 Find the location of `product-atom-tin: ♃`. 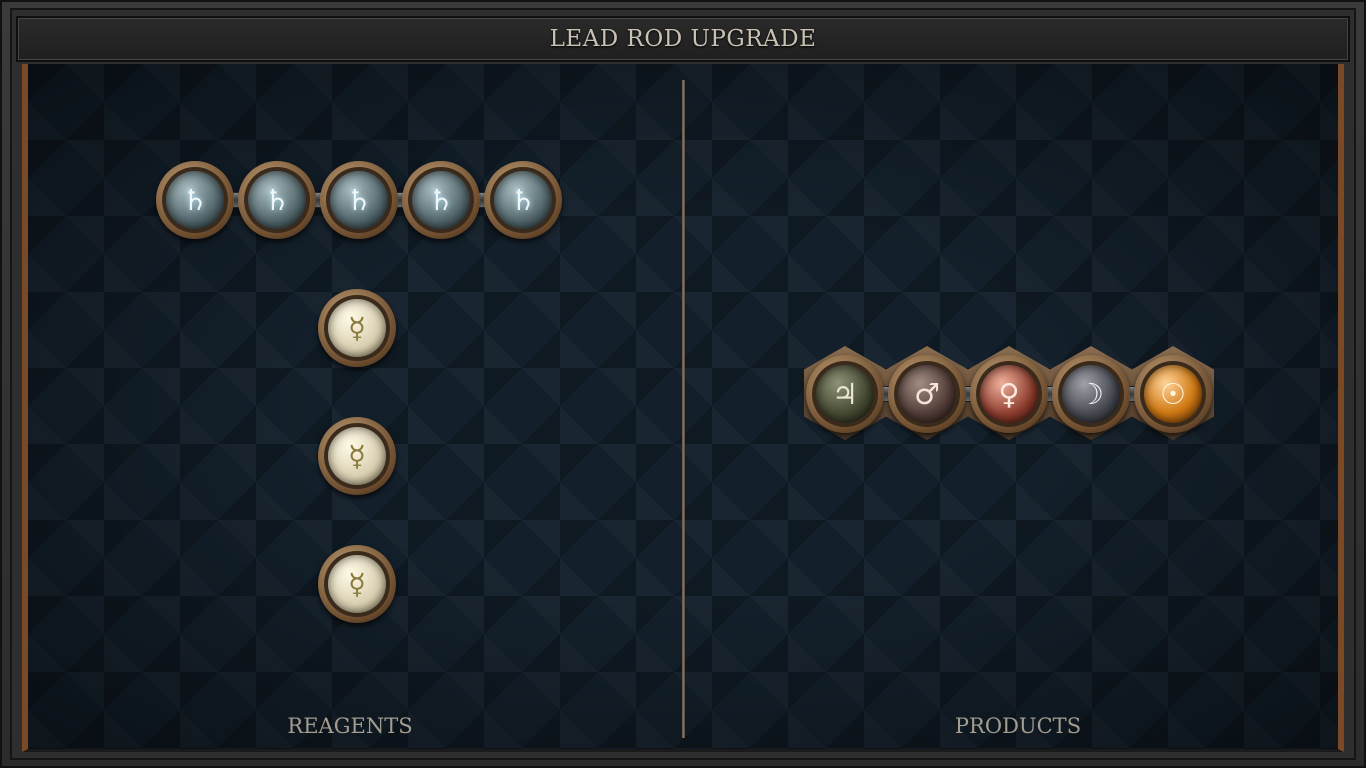

product-atom-tin: ♃ is located at coordinates (845, 394).